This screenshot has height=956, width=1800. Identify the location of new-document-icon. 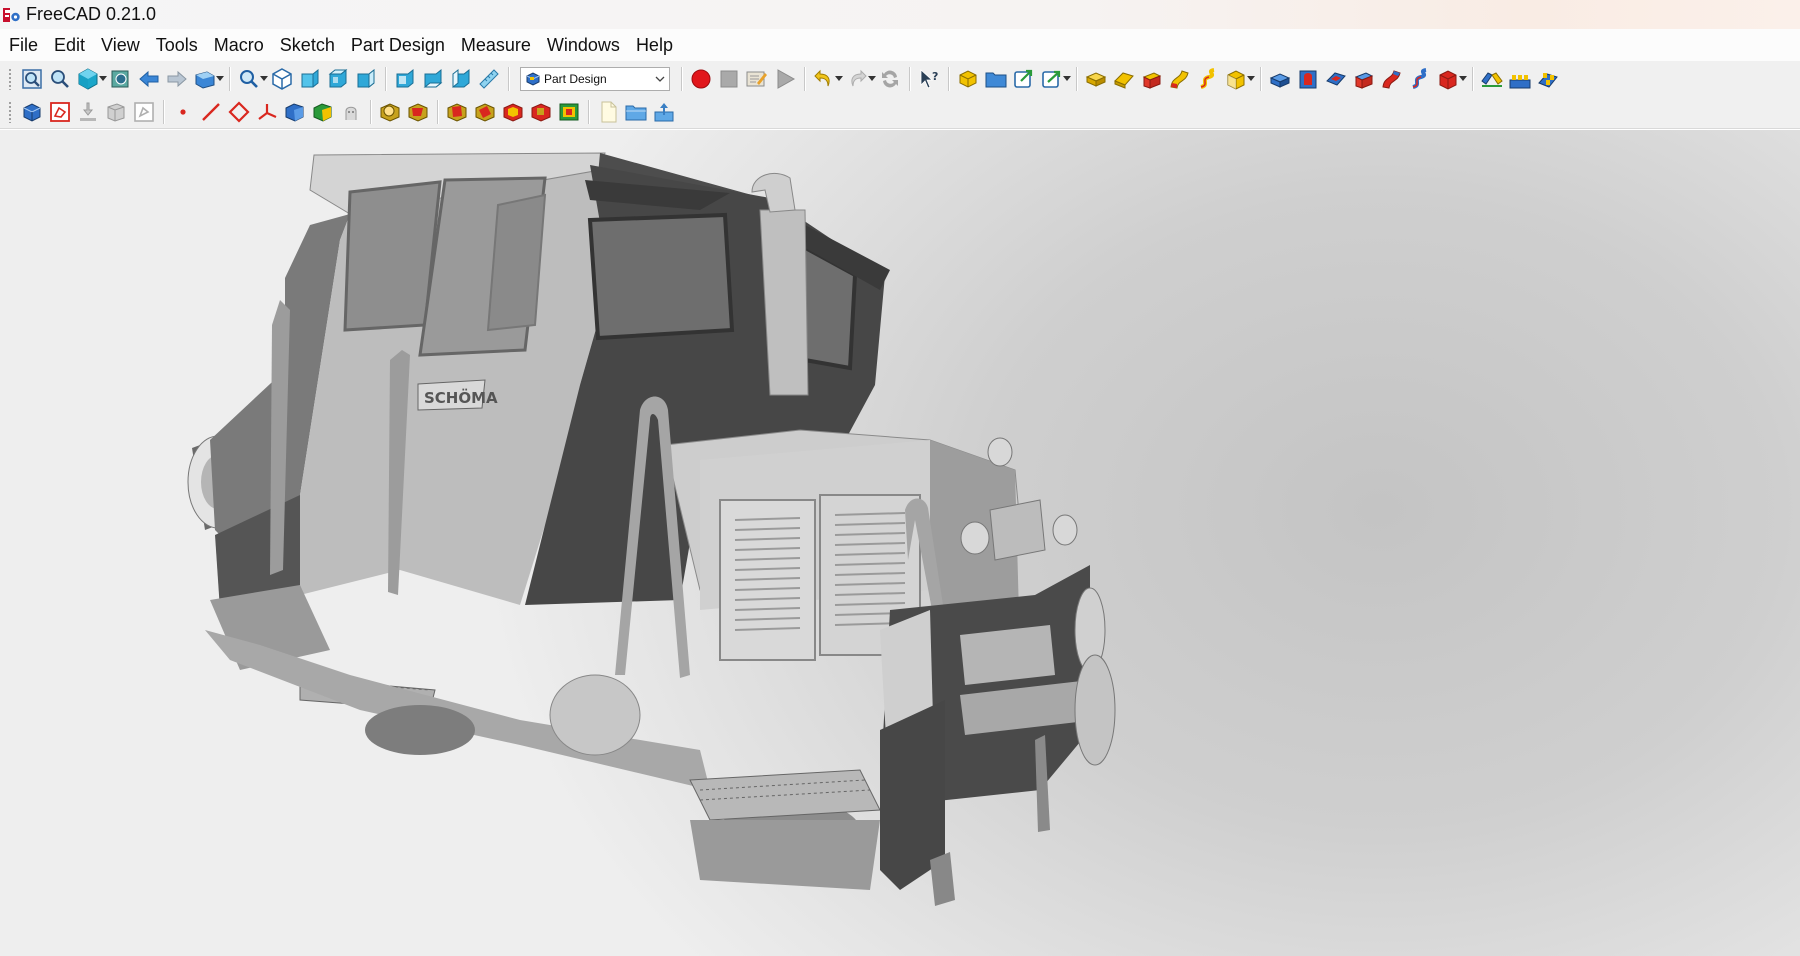
(608, 112).